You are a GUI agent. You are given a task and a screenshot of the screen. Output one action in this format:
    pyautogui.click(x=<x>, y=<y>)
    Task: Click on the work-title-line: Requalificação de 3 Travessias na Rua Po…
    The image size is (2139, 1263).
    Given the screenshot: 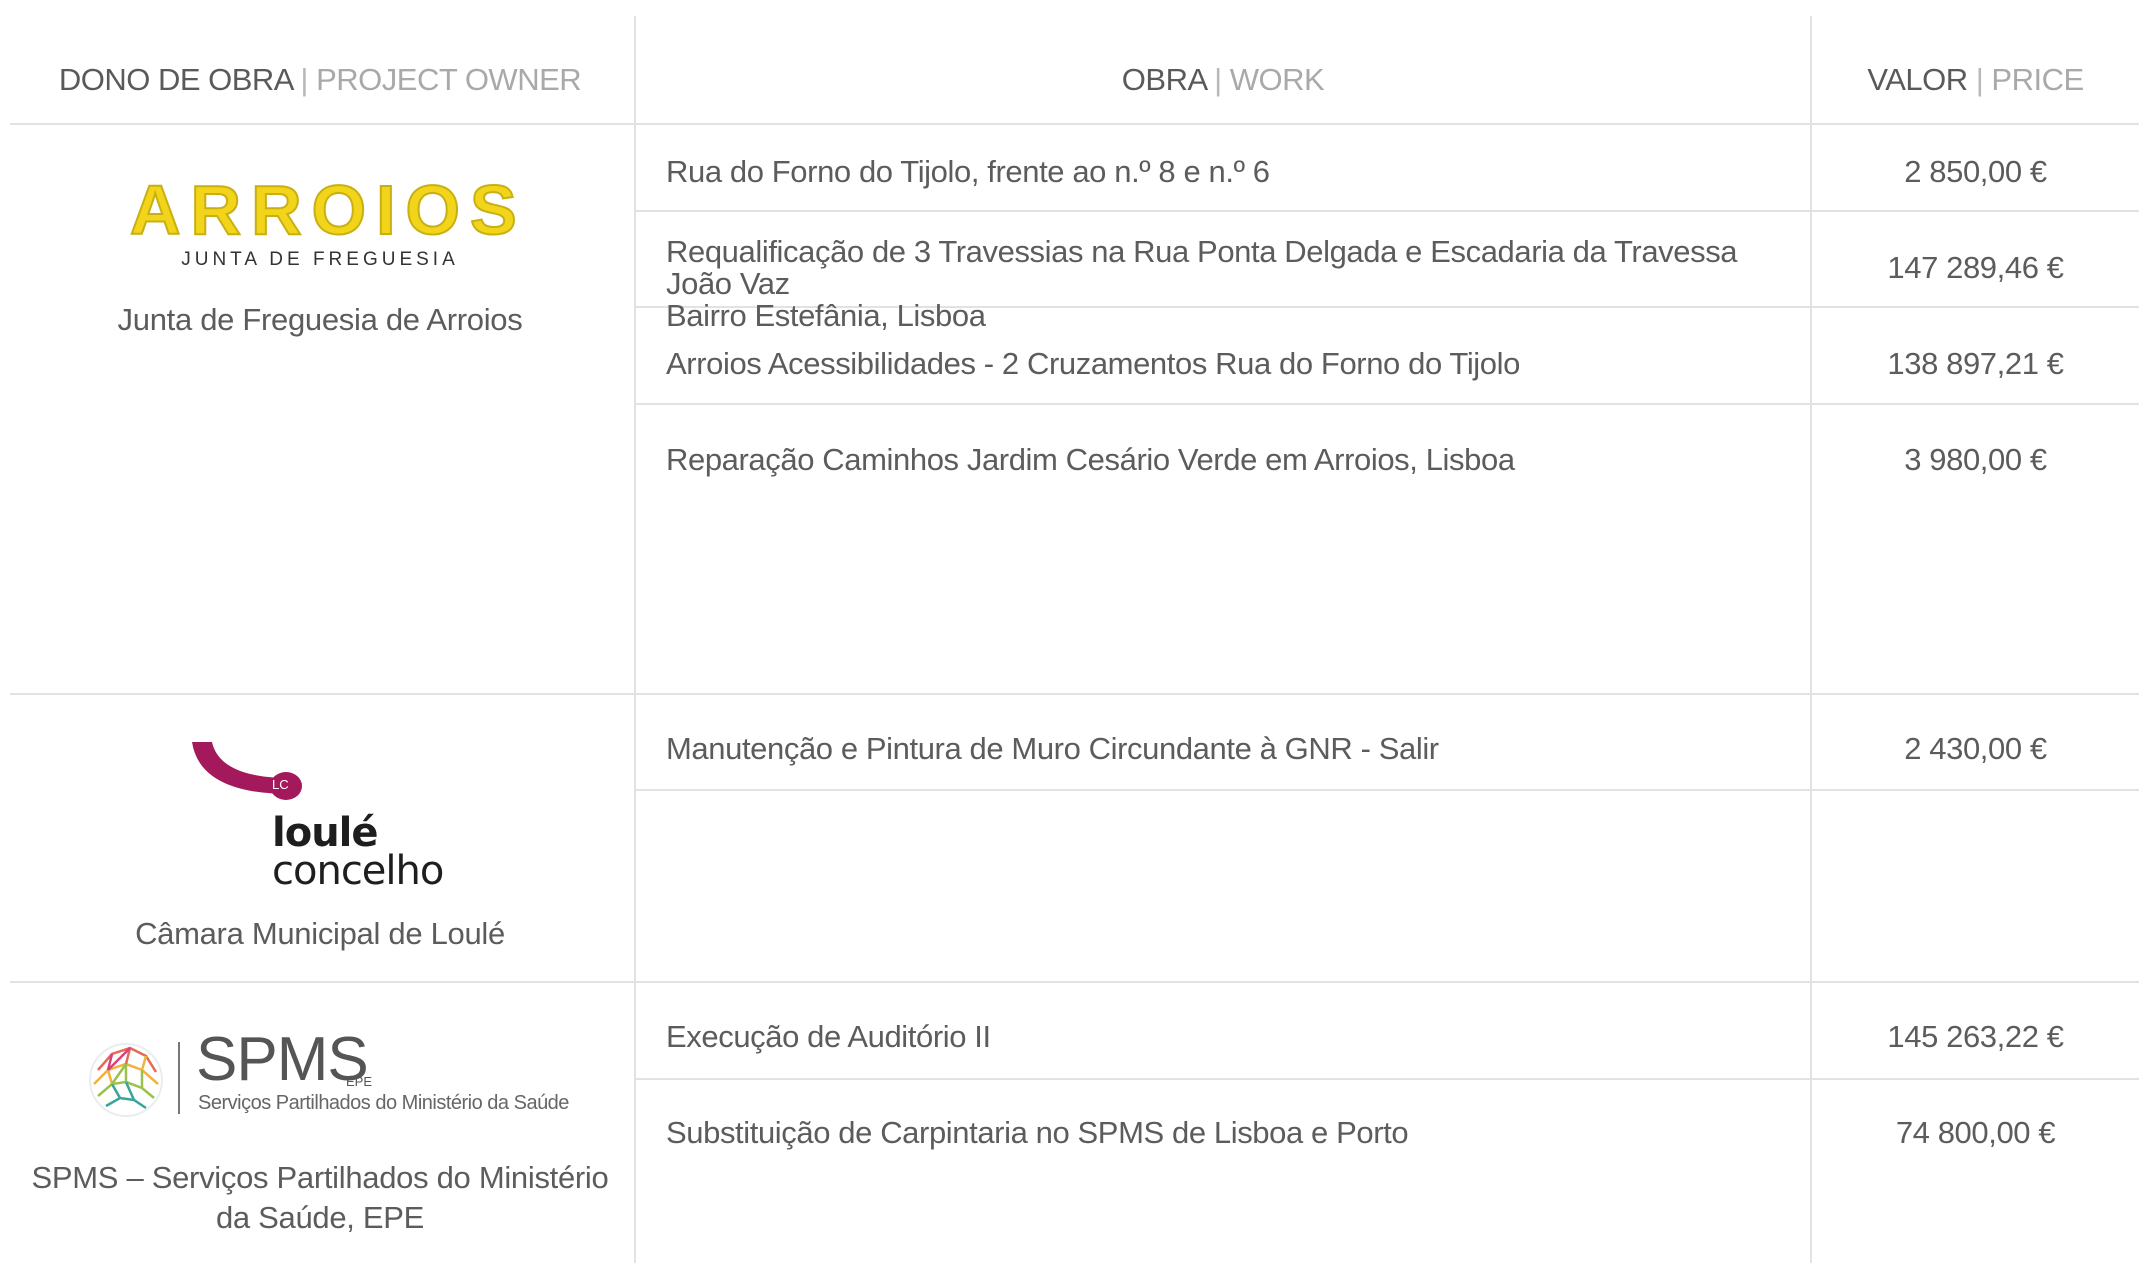 What is the action you would take?
    pyautogui.click(x=1202, y=267)
    